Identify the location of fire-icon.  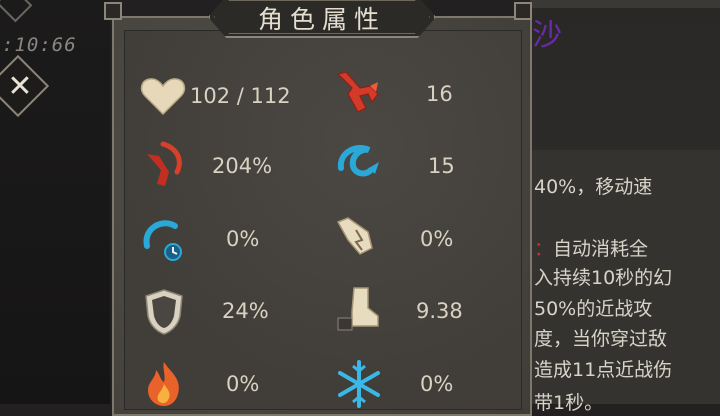
(163, 384).